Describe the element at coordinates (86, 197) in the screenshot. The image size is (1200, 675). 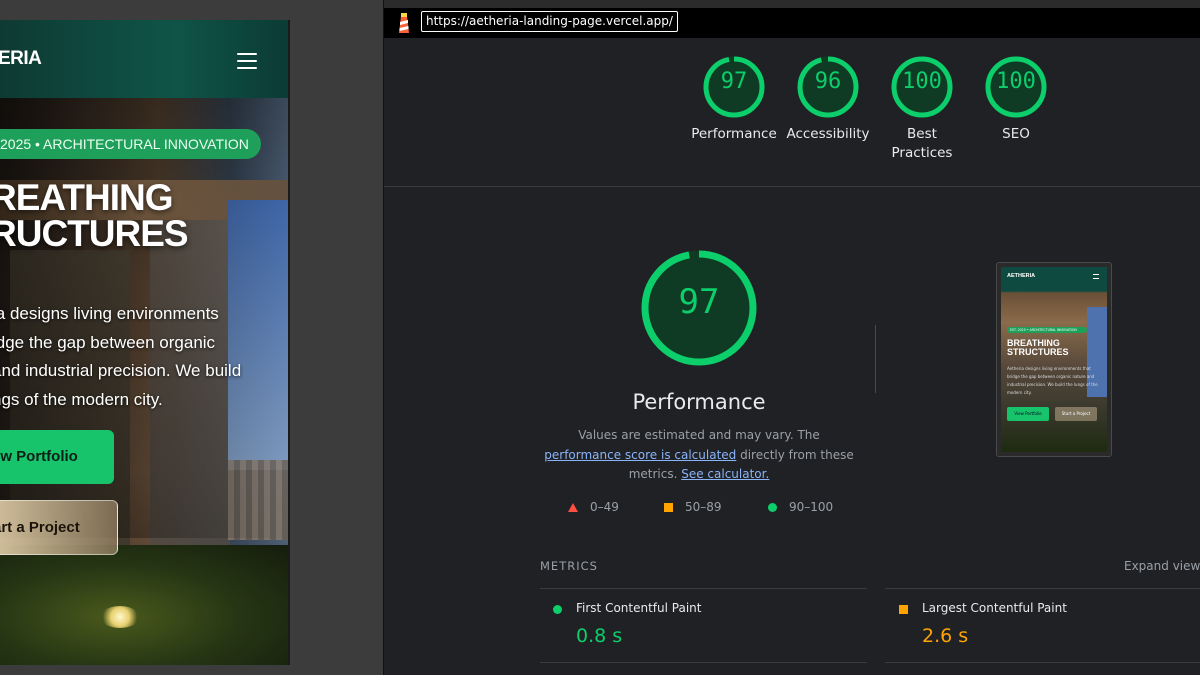
I see `hero-title-line: REATHING` at that location.